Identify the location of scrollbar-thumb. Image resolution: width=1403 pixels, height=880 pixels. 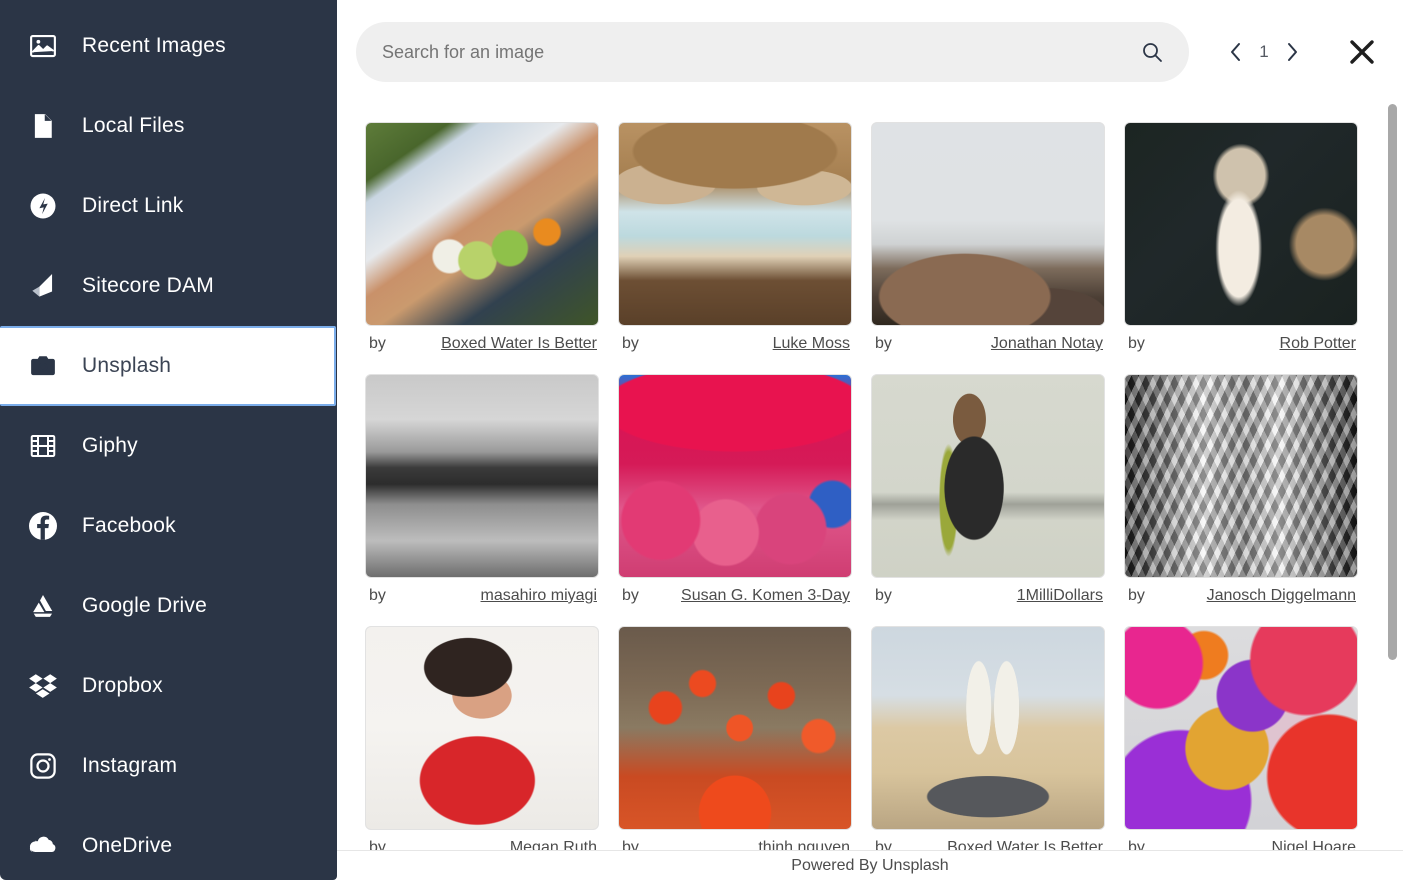
(1392, 382).